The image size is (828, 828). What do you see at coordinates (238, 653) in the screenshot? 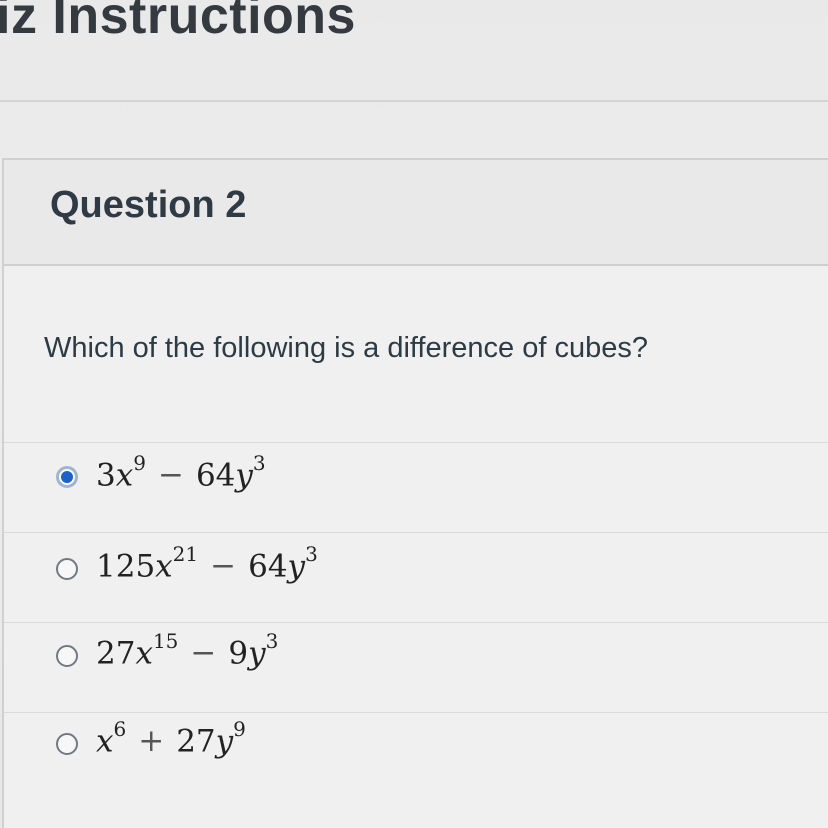
I see `coefficient-2: 9` at bounding box center [238, 653].